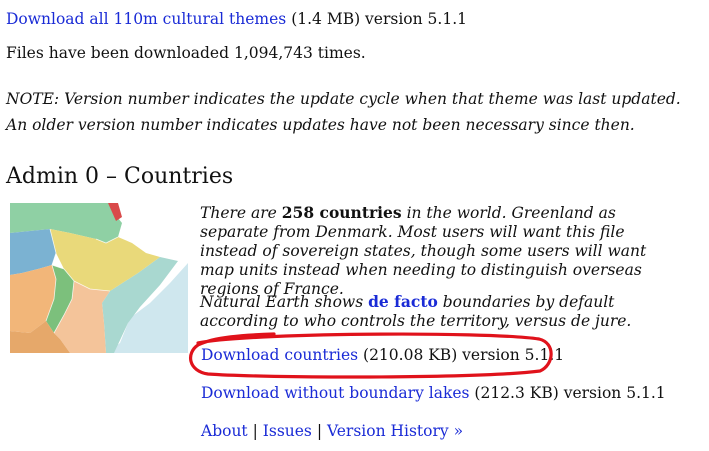  Describe the element at coordinates (371, 355) in the screenshot. I see `red-highlight-circle` at that location.